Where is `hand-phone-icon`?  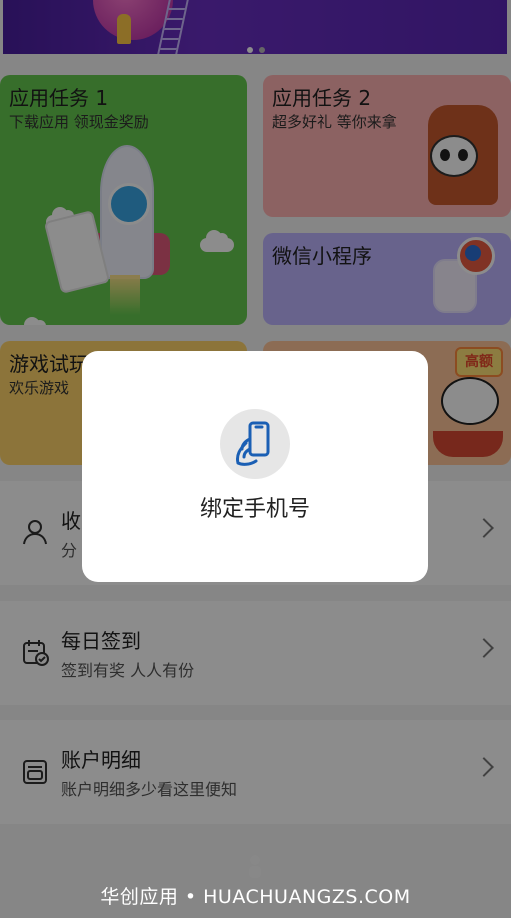
hand-phone-icon is located at coordinates (255, 444).